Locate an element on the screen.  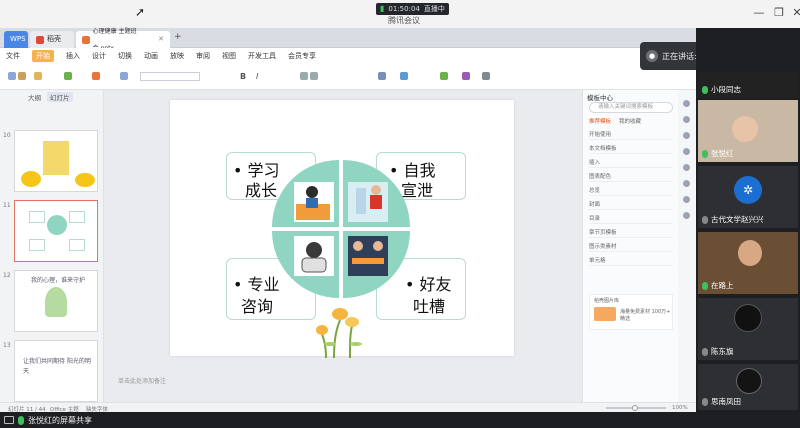
select-button is located at coordinates (486, 76).